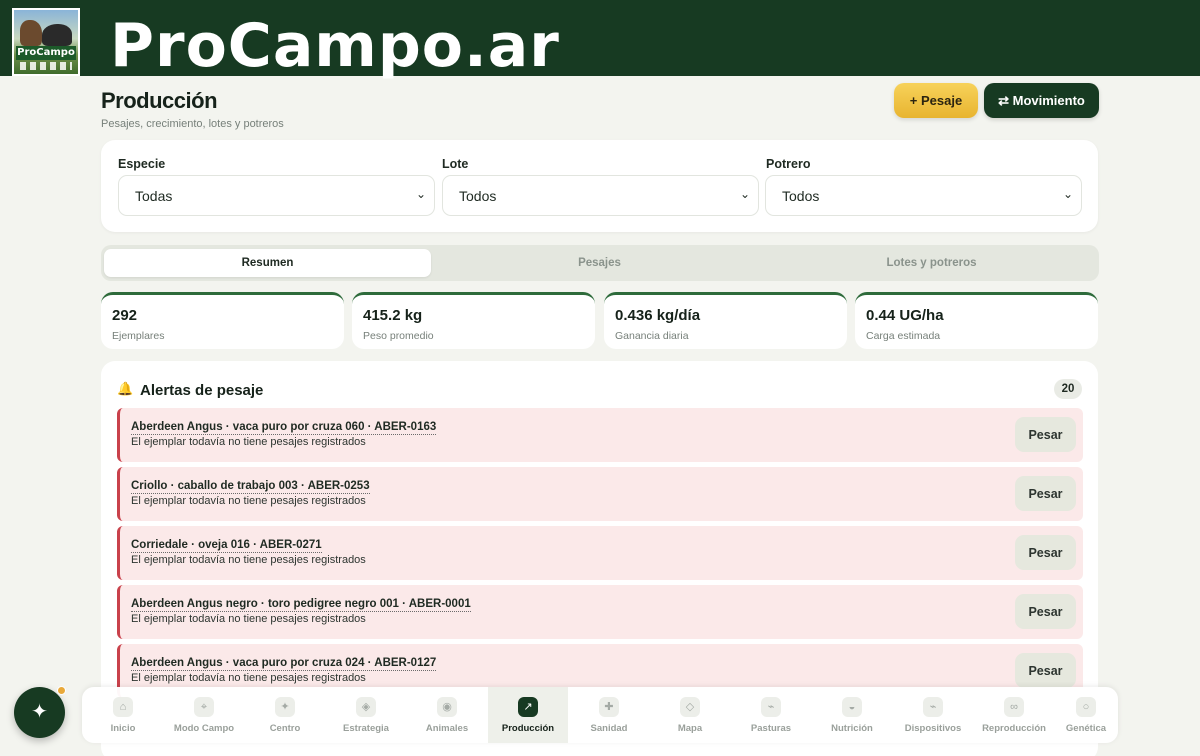  What do you see at coordinates (528, 707) in the screenshot?
I see `trend-arrow-icon: ↗` at bounding box center [528, 707].